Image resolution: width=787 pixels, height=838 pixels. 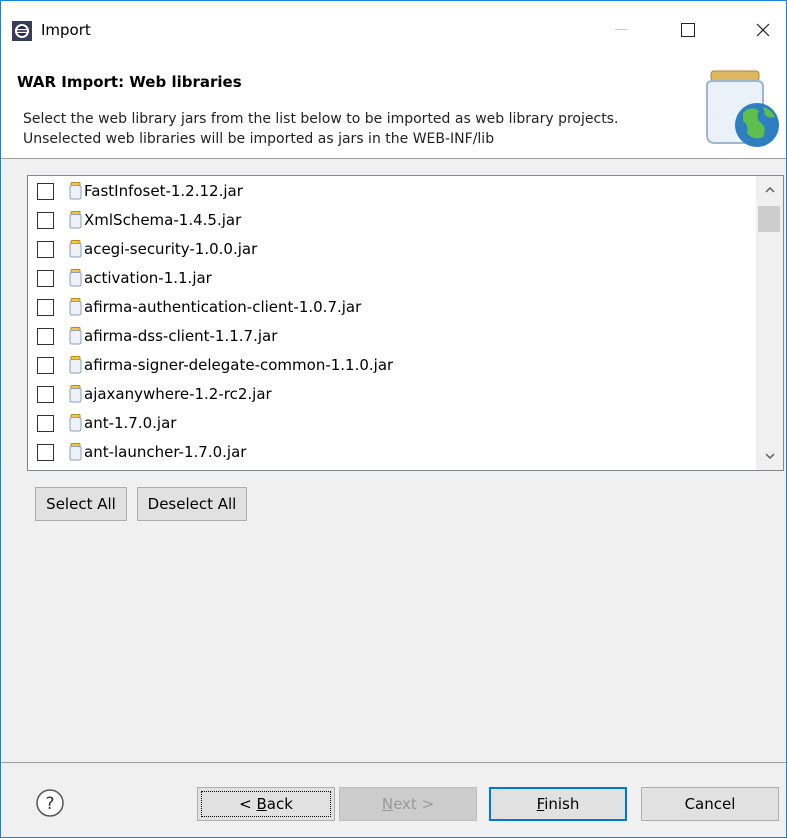 What do you see at coordinates (129, 82) in the screenshot?
I see `page-title: WAR Import: Web libraries` at bounding box center [129, 82].